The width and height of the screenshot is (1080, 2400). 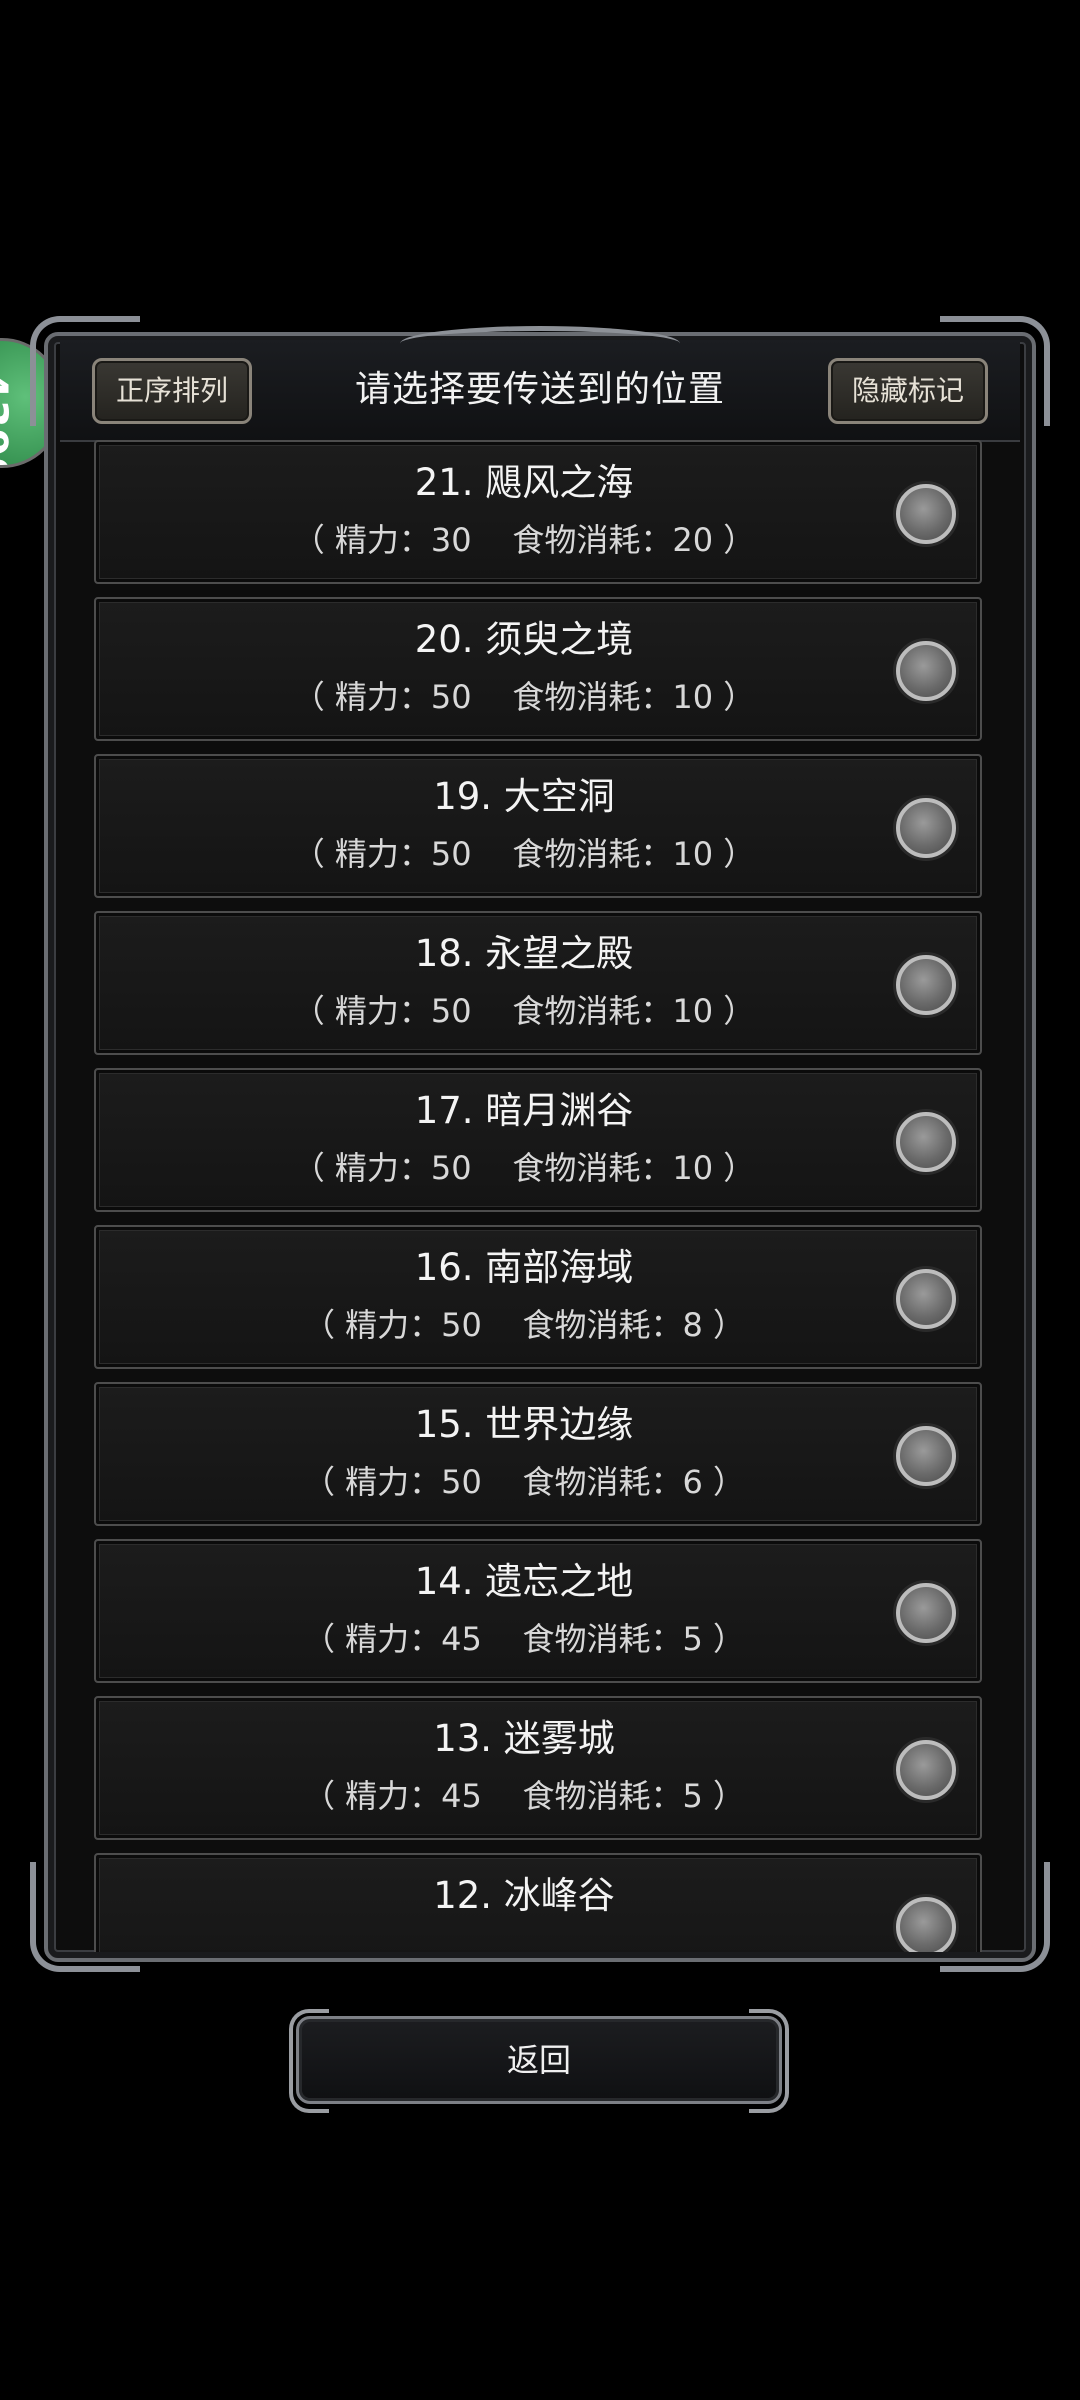 I want to click on back-button: 返回, so click(x=539, y=2061).